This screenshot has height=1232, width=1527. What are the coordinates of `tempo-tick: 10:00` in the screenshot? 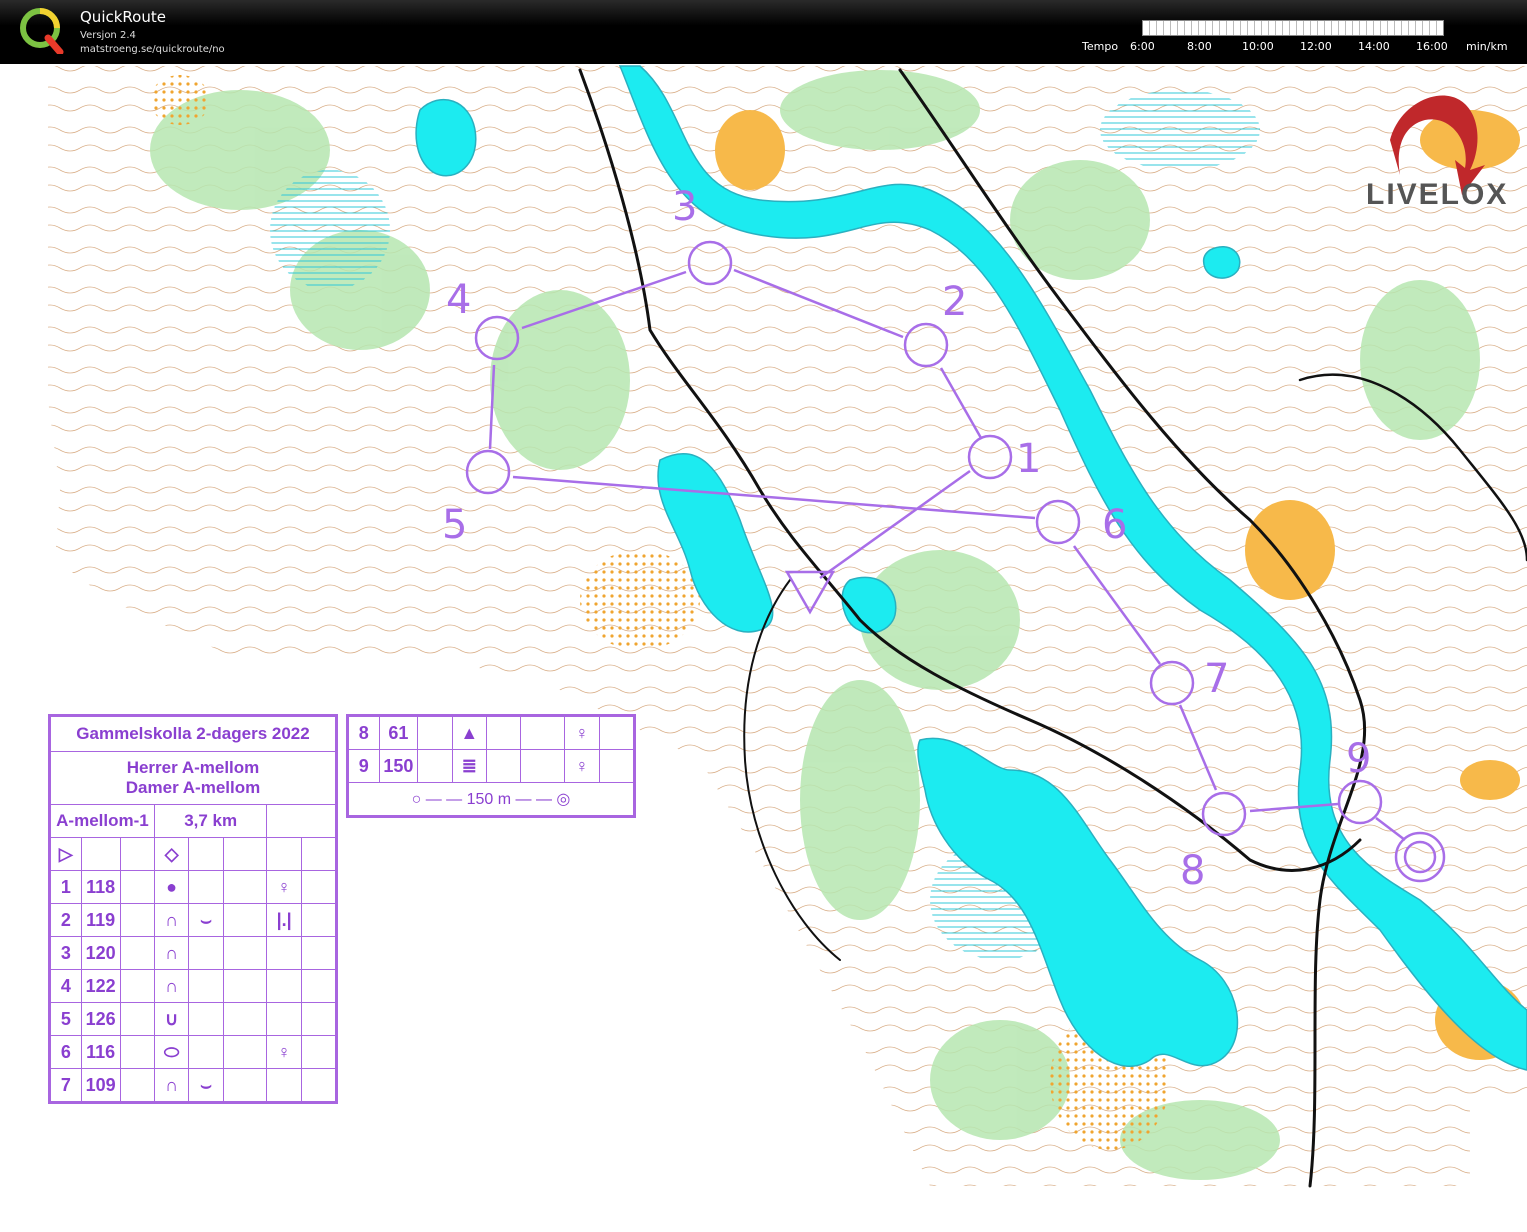 It's located at (1258, 46).